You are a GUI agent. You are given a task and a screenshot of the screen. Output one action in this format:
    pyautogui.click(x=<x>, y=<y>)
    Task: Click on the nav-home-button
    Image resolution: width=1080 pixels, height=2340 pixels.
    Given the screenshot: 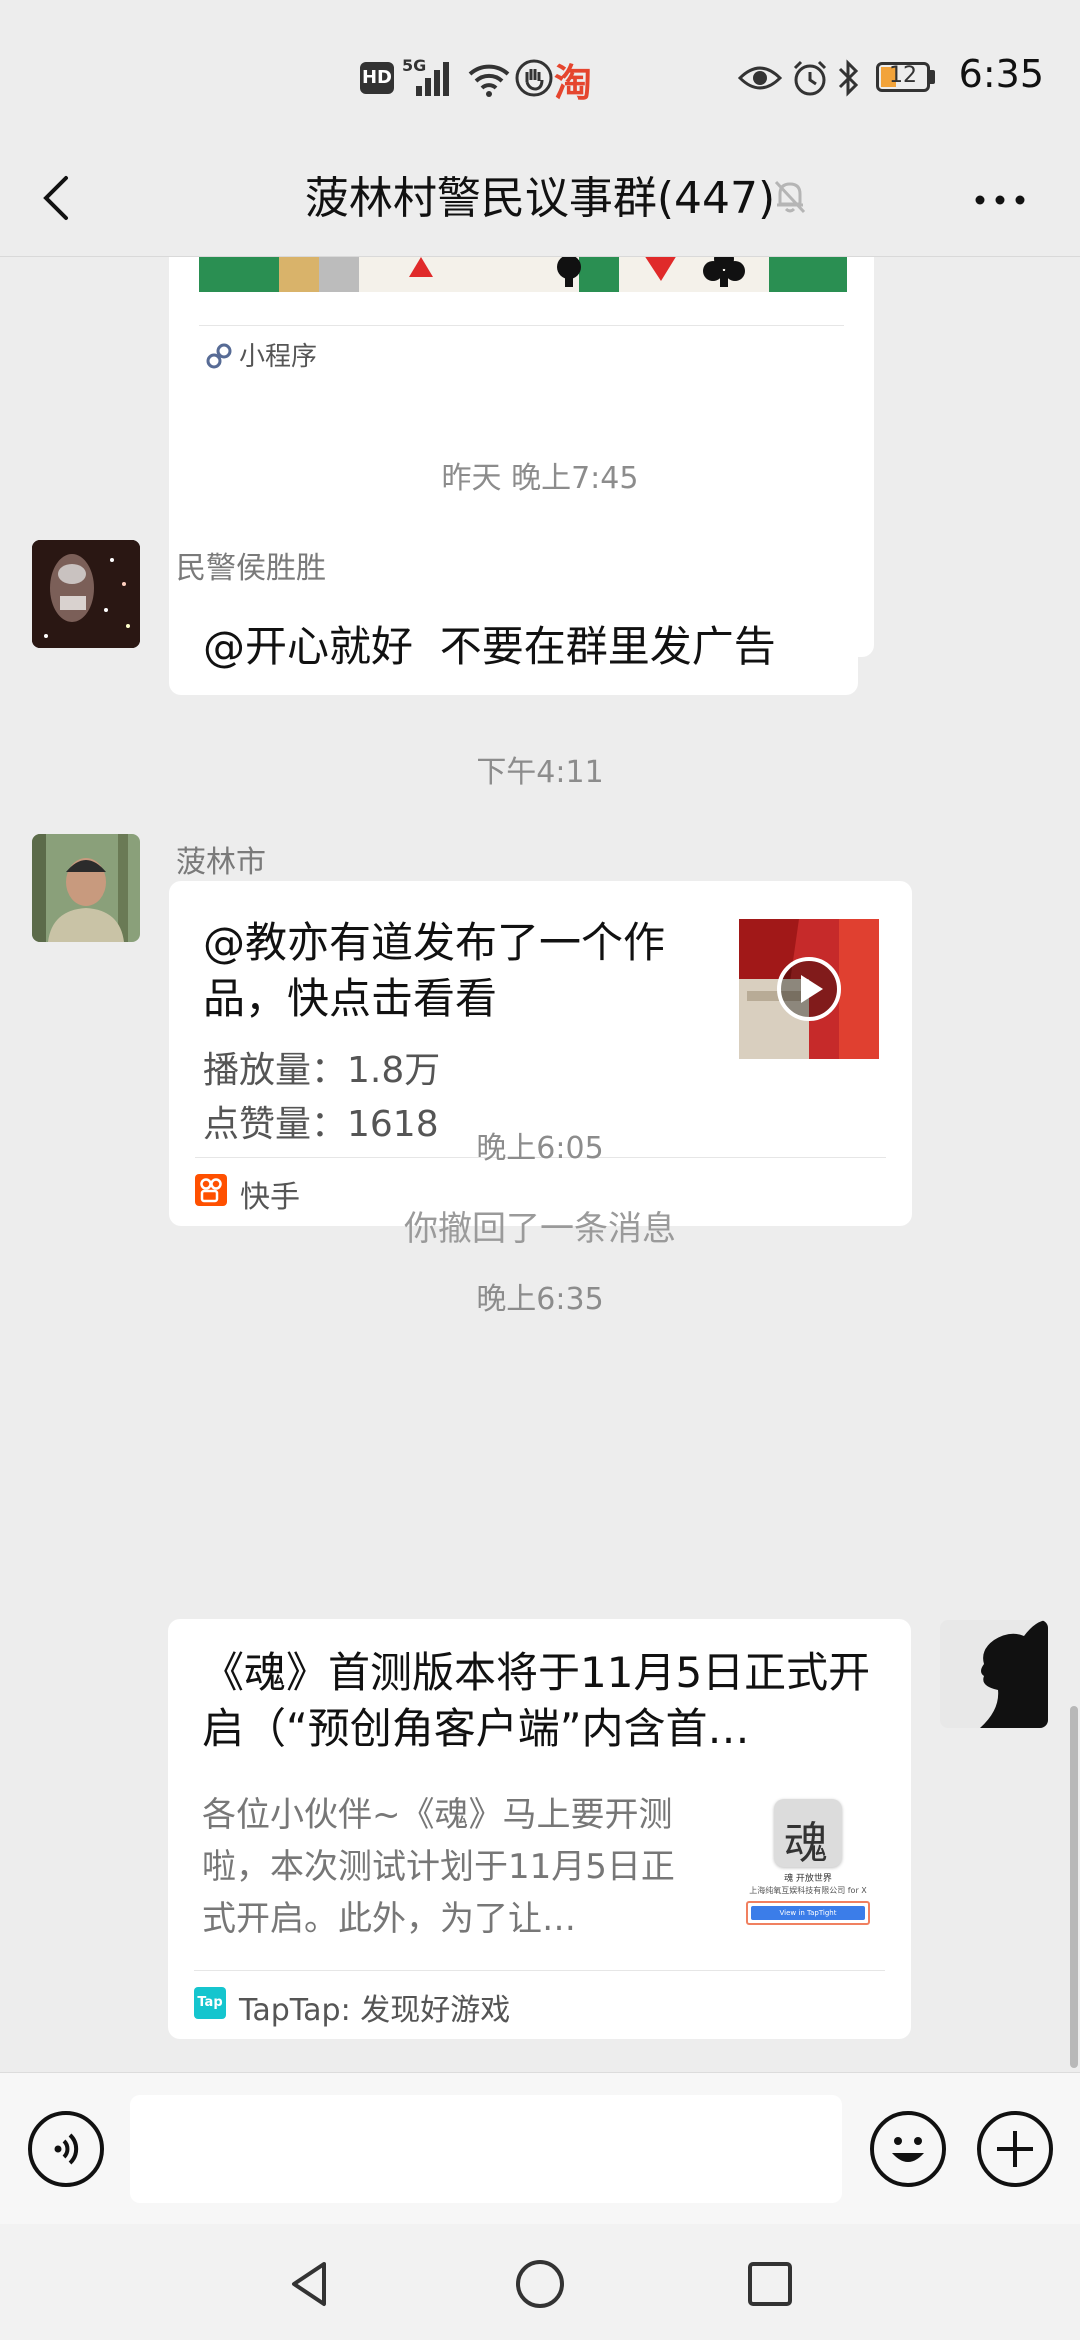 What is the action you would take?
    pyautogui.click(x=540, y=2284)
    